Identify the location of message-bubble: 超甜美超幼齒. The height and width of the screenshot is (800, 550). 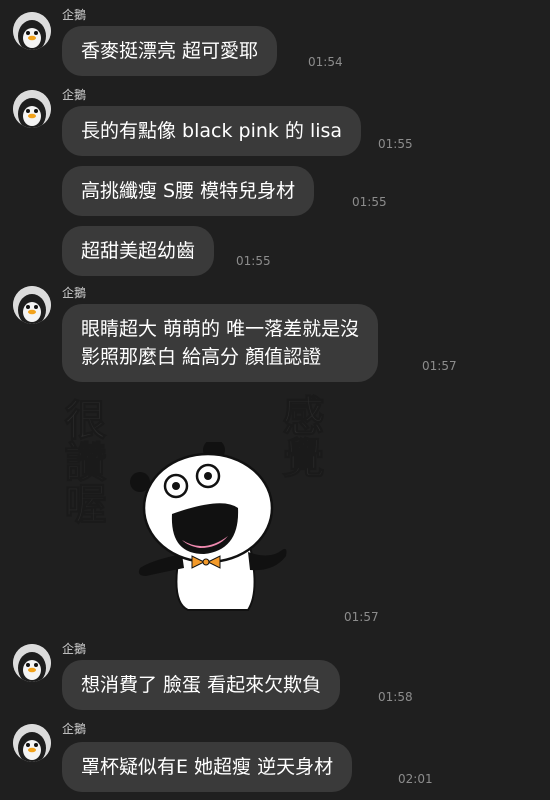
(138, 251).